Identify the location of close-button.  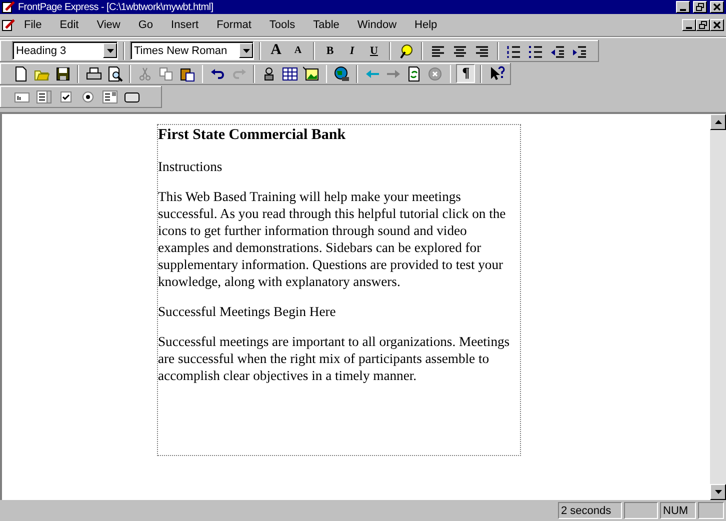
(717, 7).